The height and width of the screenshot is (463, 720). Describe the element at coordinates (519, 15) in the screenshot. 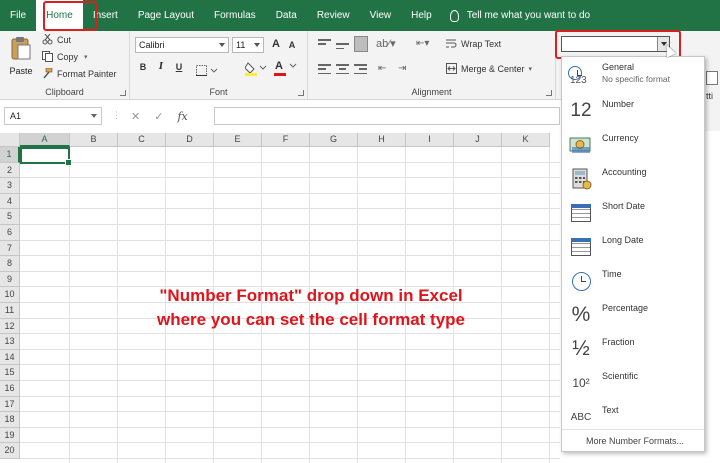

I see `tell-me-search: Tell me what you want to do` at that location.